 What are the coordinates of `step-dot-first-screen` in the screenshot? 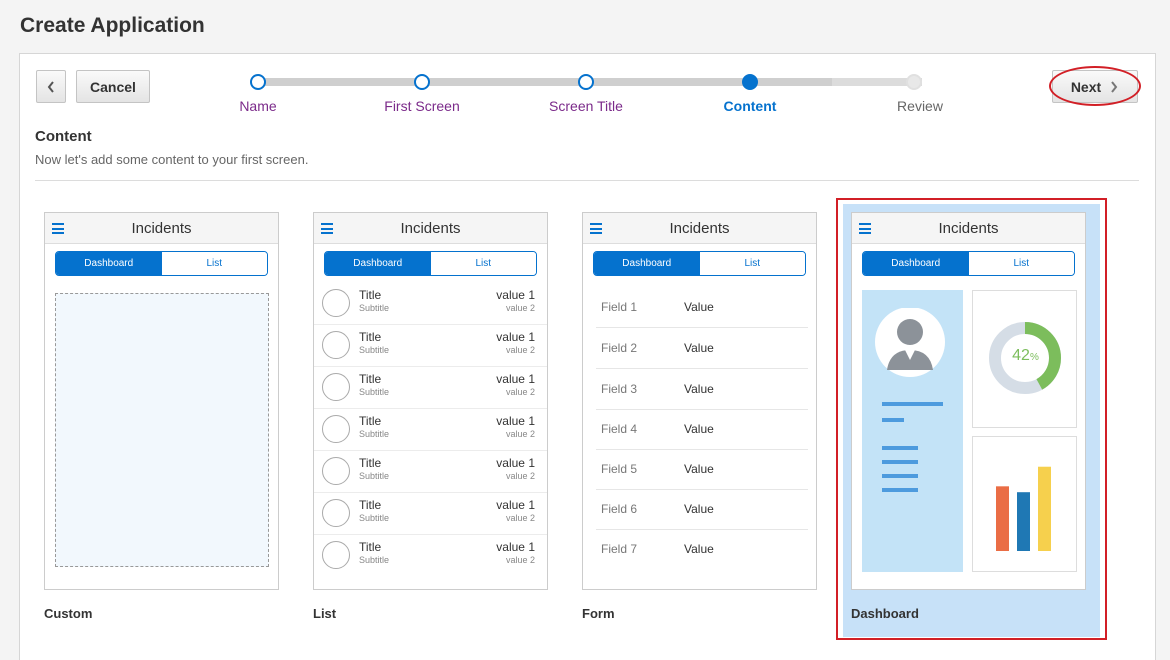 It's located at (422, 82).